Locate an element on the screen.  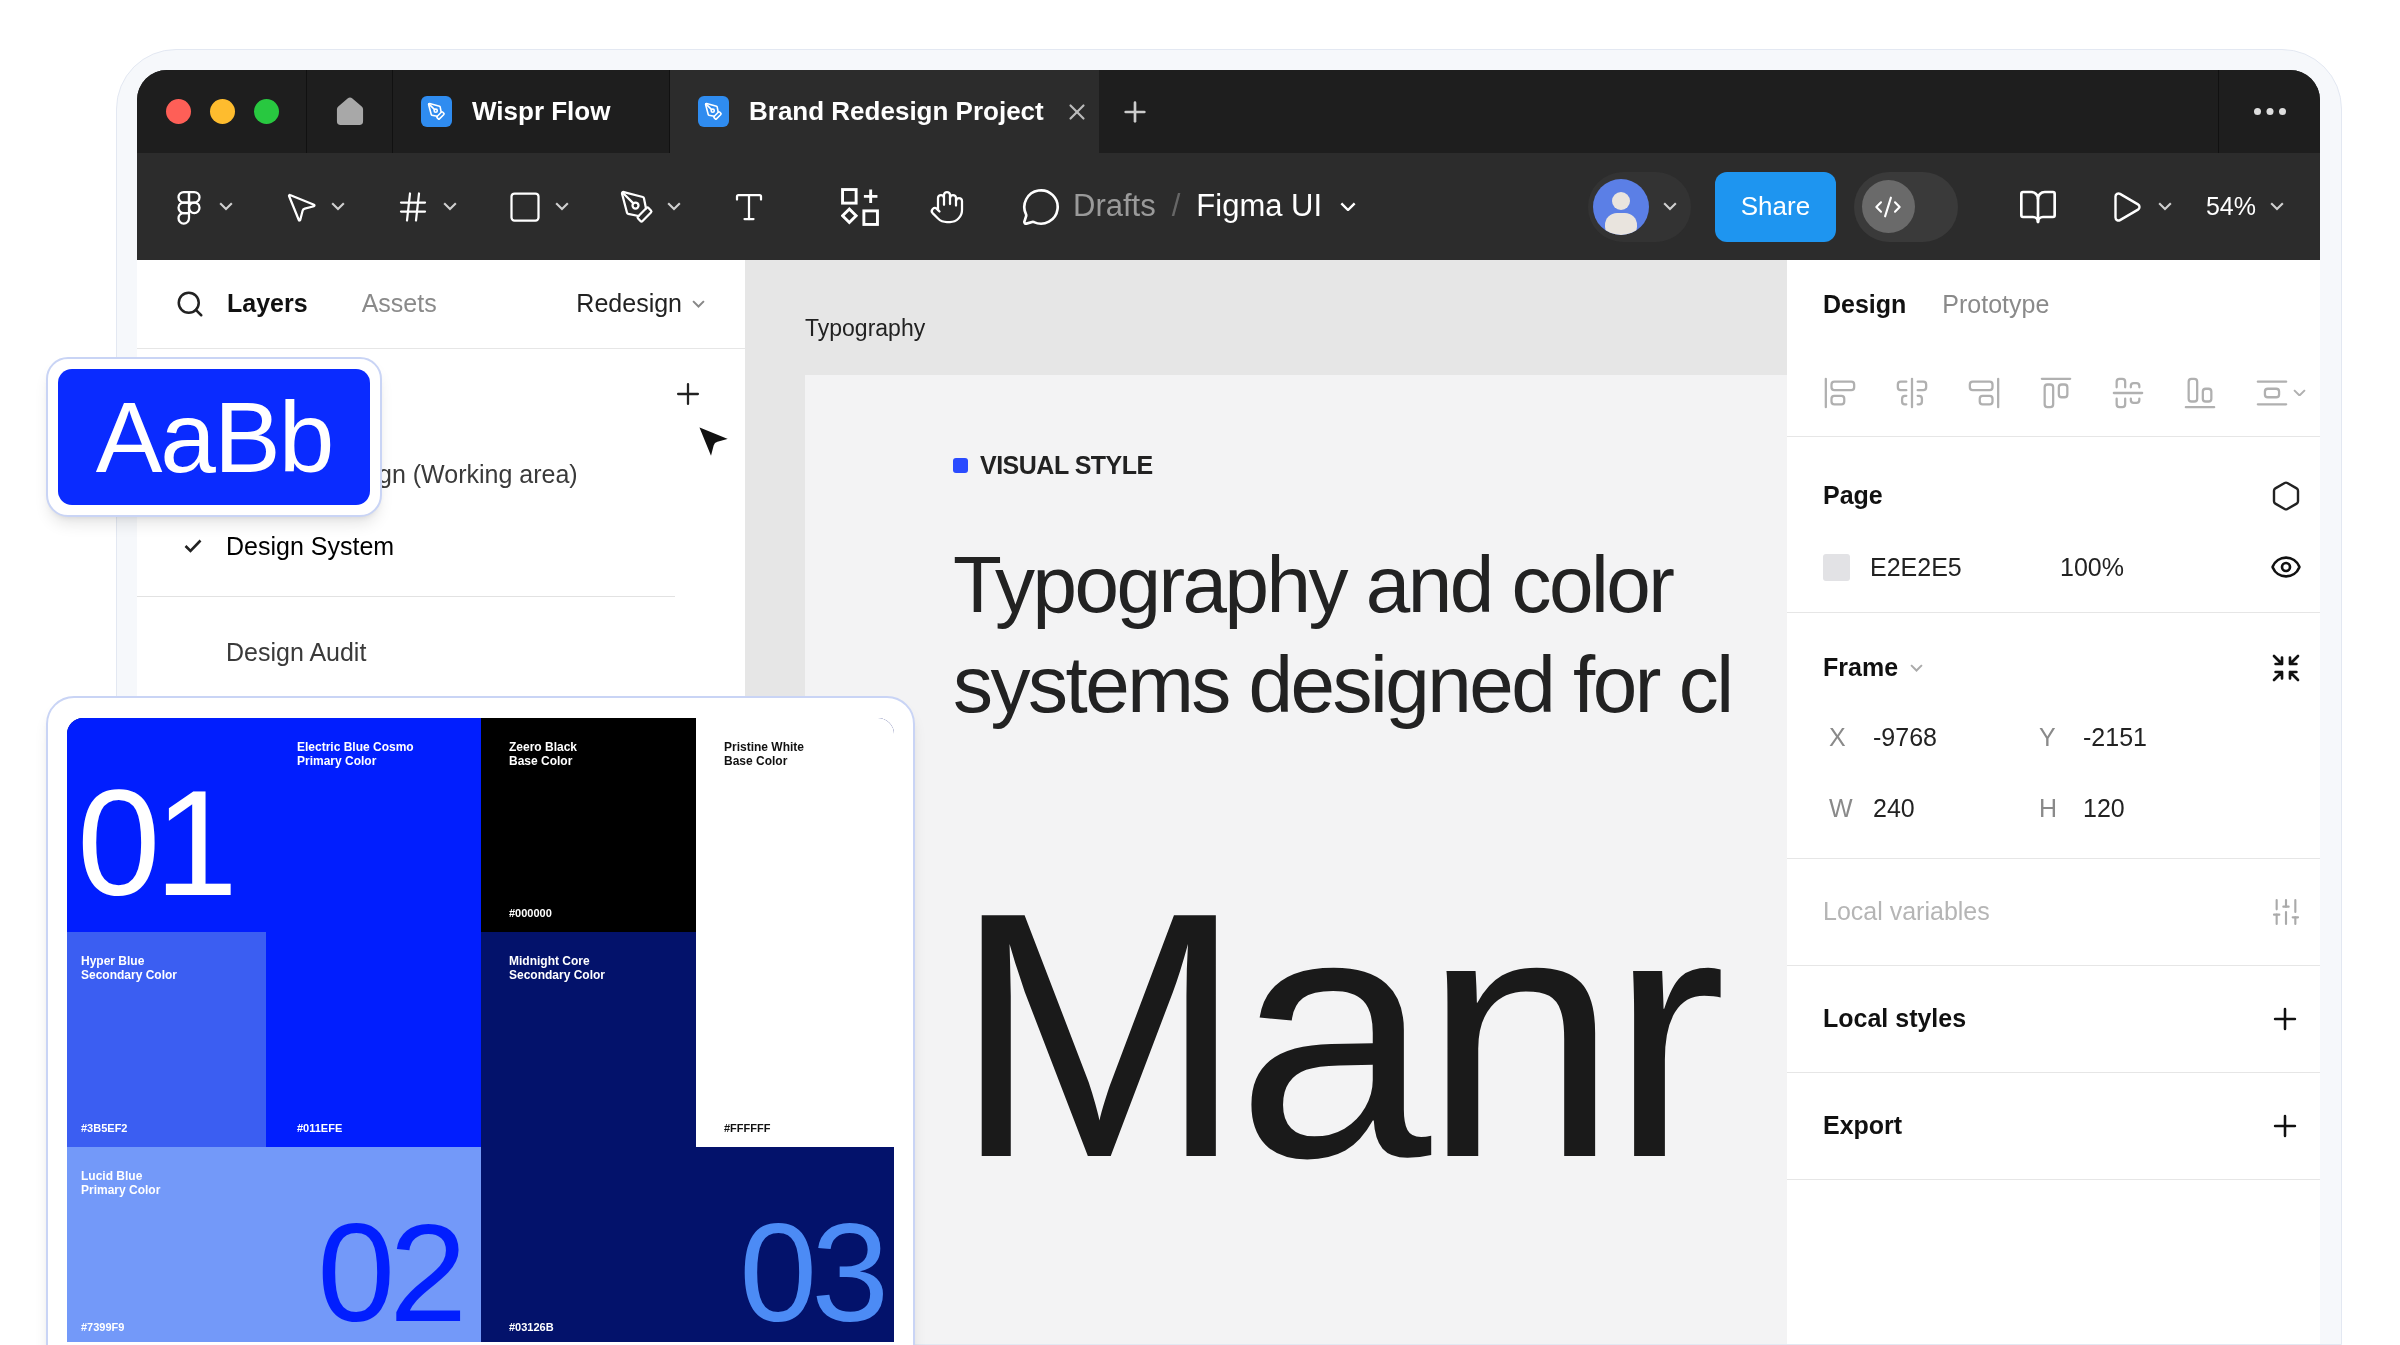
align-center-icon is located at coordinates (1912, 392).